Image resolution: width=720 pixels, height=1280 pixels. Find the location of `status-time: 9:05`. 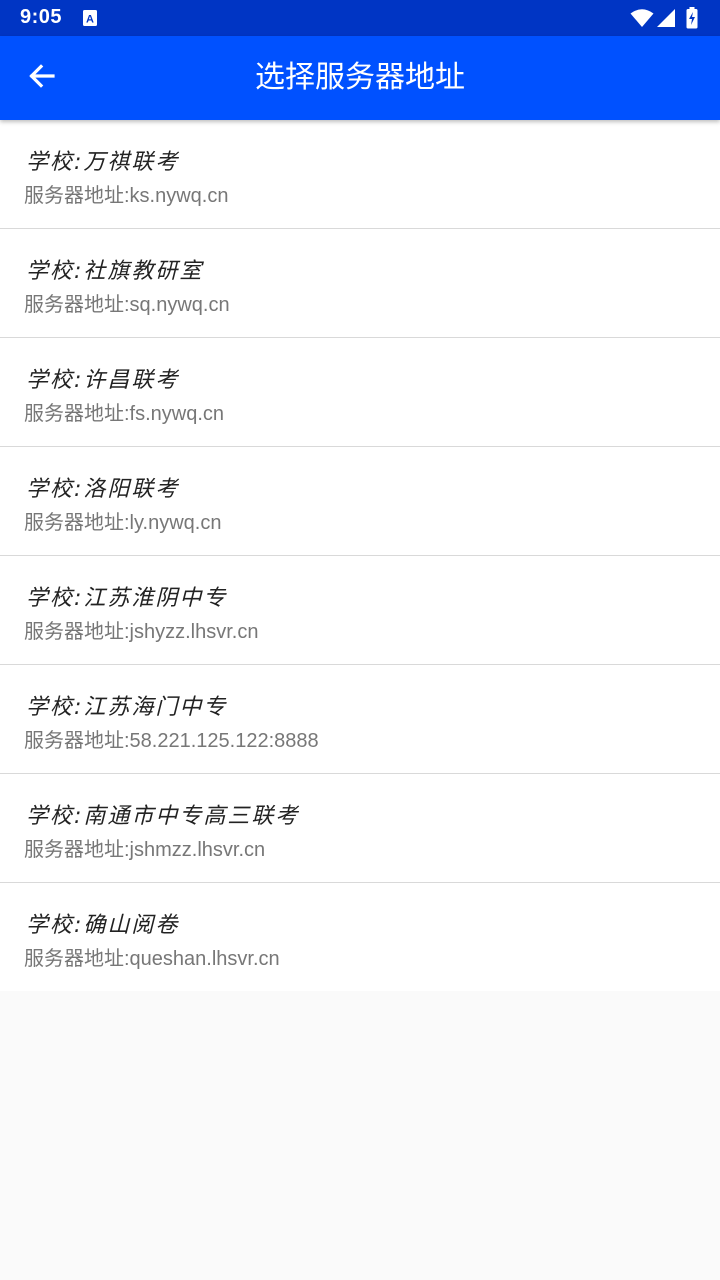

status-time: 9:05 is located at coordinates (41, 17).